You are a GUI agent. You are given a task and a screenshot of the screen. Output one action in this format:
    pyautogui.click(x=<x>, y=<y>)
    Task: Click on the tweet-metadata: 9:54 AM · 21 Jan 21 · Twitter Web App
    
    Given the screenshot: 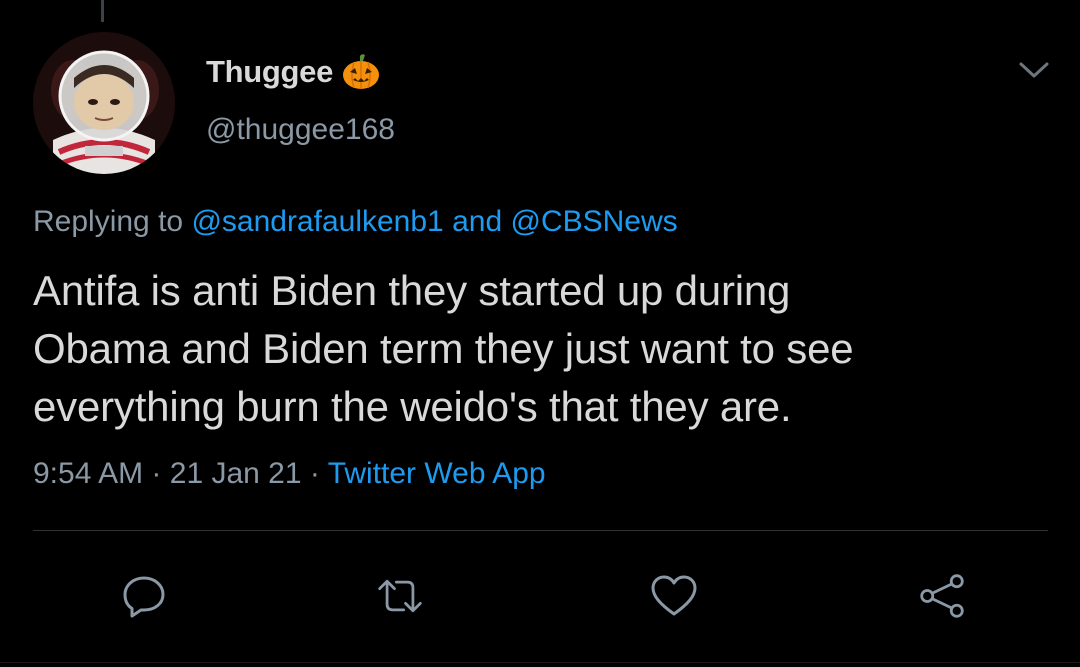 What is the action you would take?
    pyautogui.click(x=289, y=474)
    